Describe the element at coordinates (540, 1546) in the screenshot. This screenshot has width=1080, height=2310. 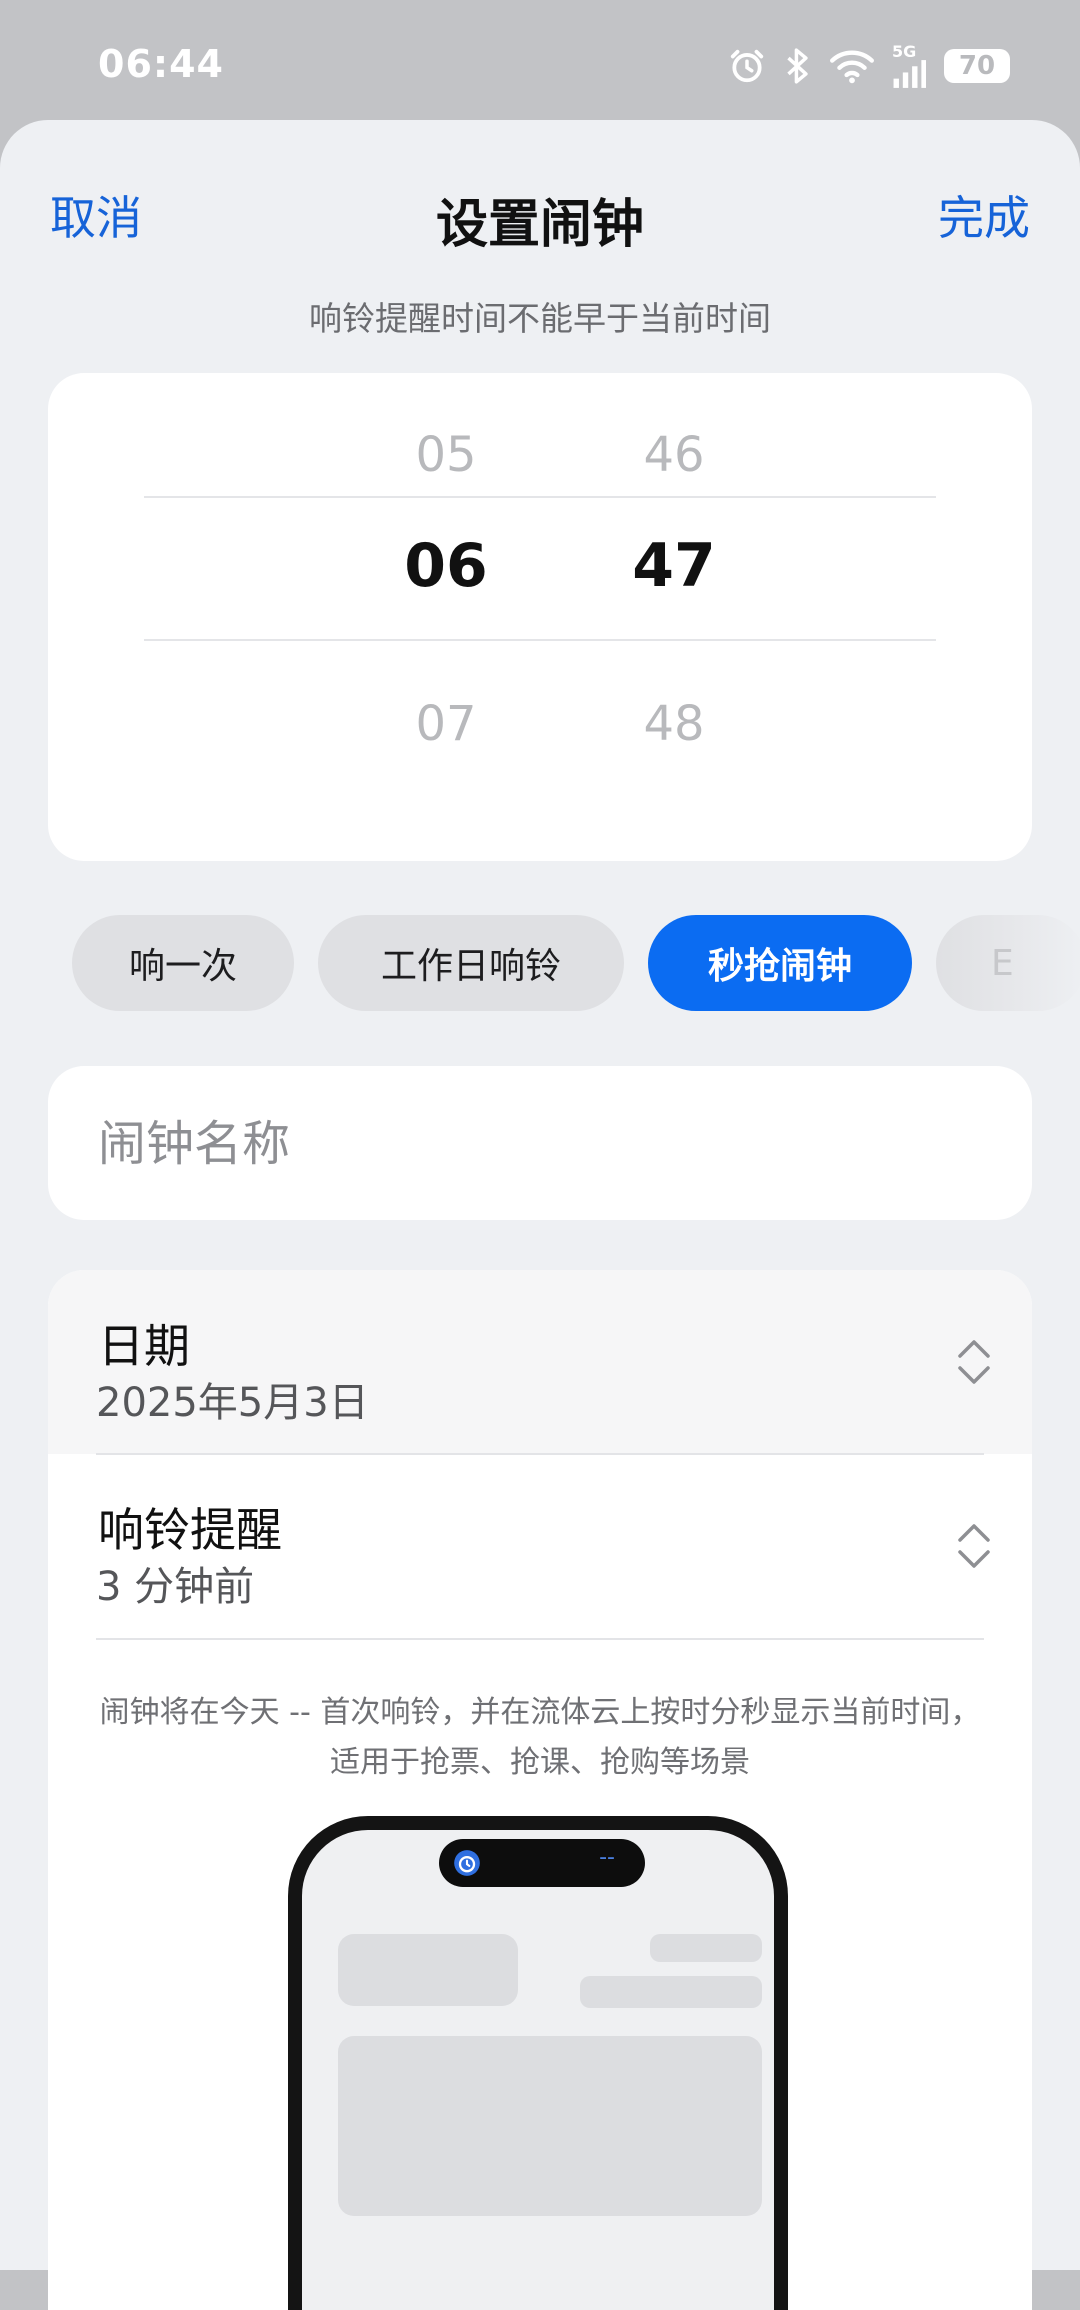
I see `reminder-row: 响铃提醒 3 分钟前` at that location.